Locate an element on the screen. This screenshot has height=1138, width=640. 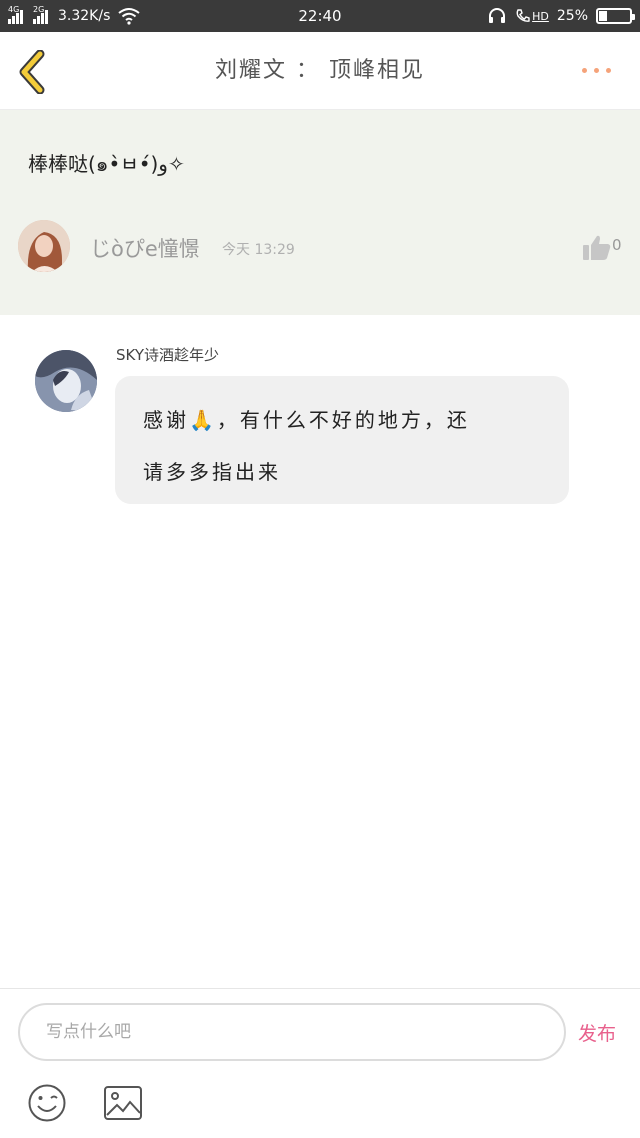
page-title: 刘耀文 ： 顶峰相见 is located at coordinates (320, 70).